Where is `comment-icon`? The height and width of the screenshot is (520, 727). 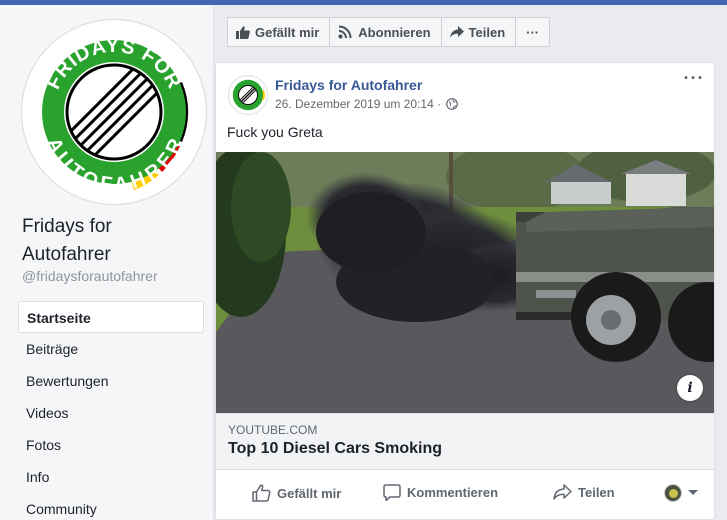 comment-icon is located at coordinates (392, 492).